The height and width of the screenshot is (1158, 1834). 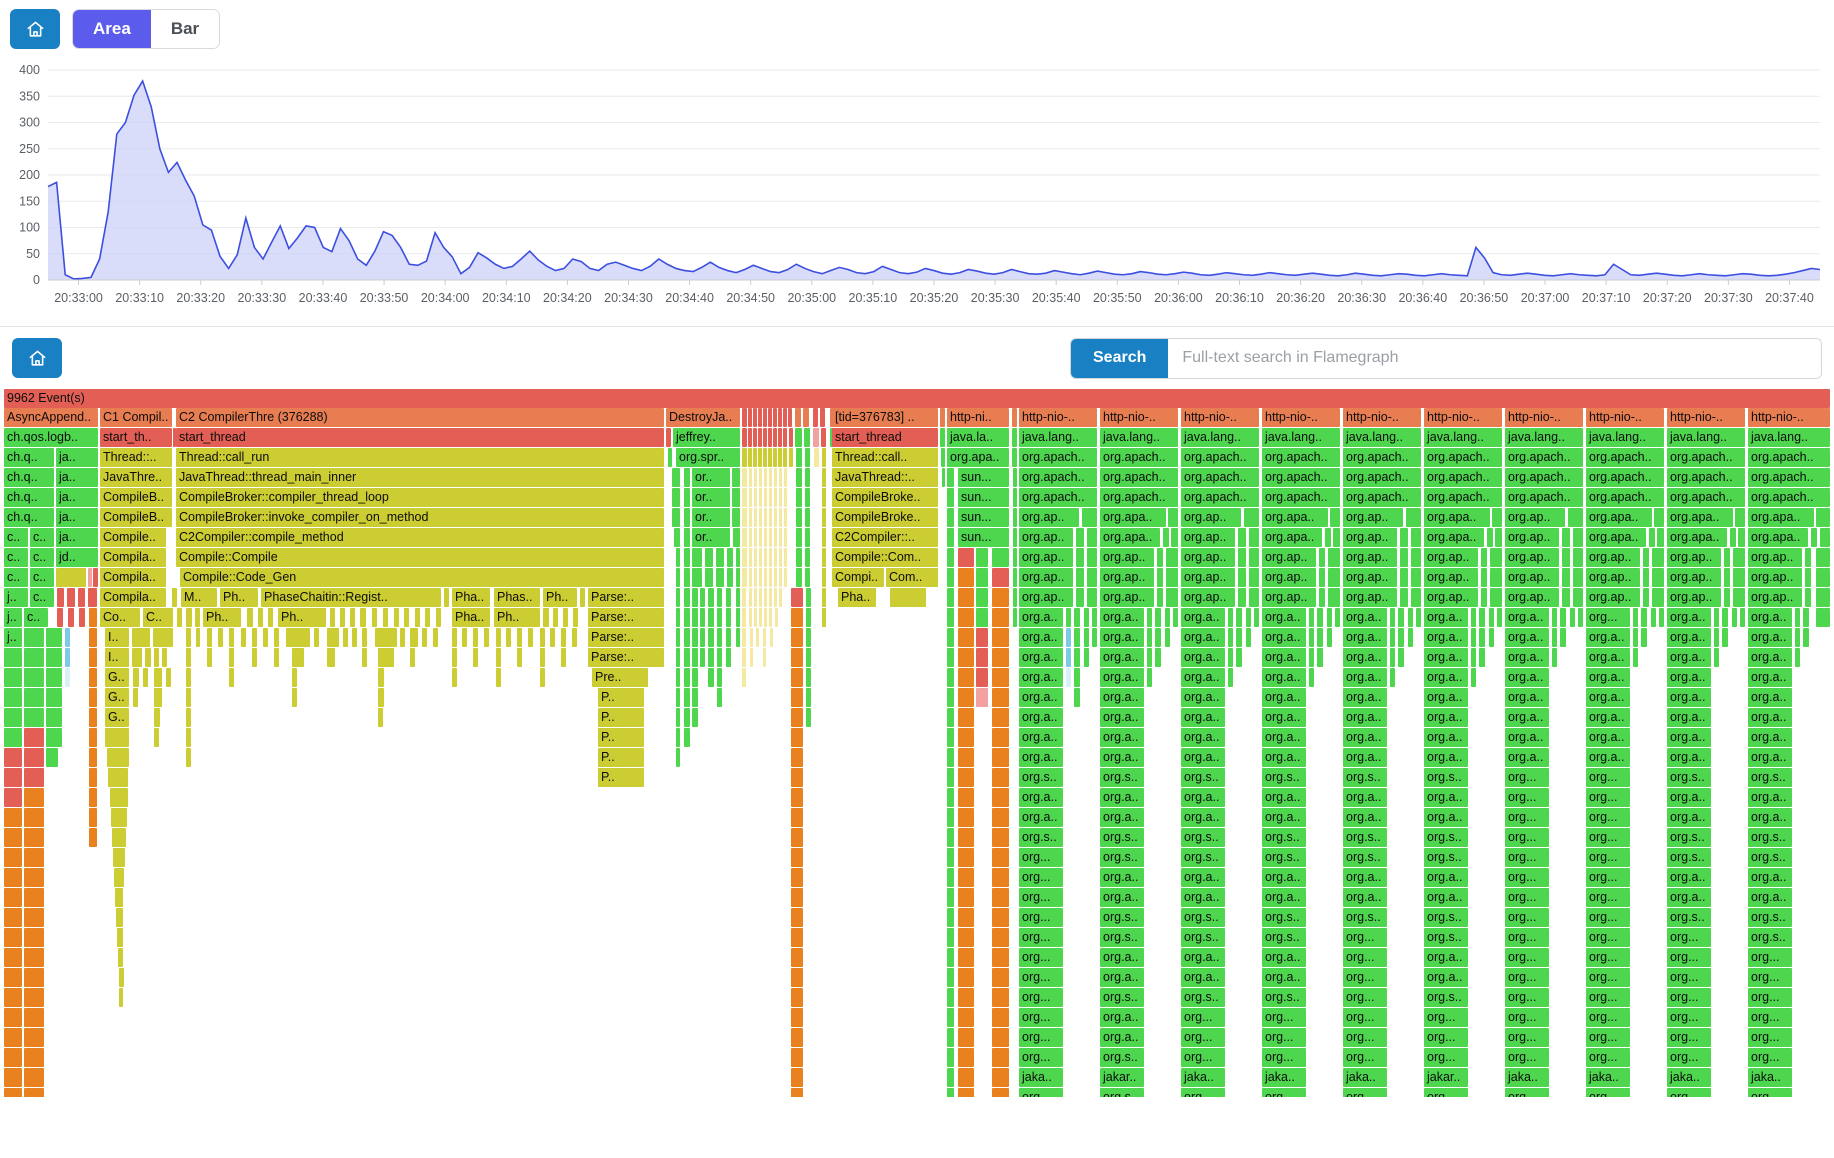 I want to click on flame-frame: http-nio-.., so click(x=1625, y=417).